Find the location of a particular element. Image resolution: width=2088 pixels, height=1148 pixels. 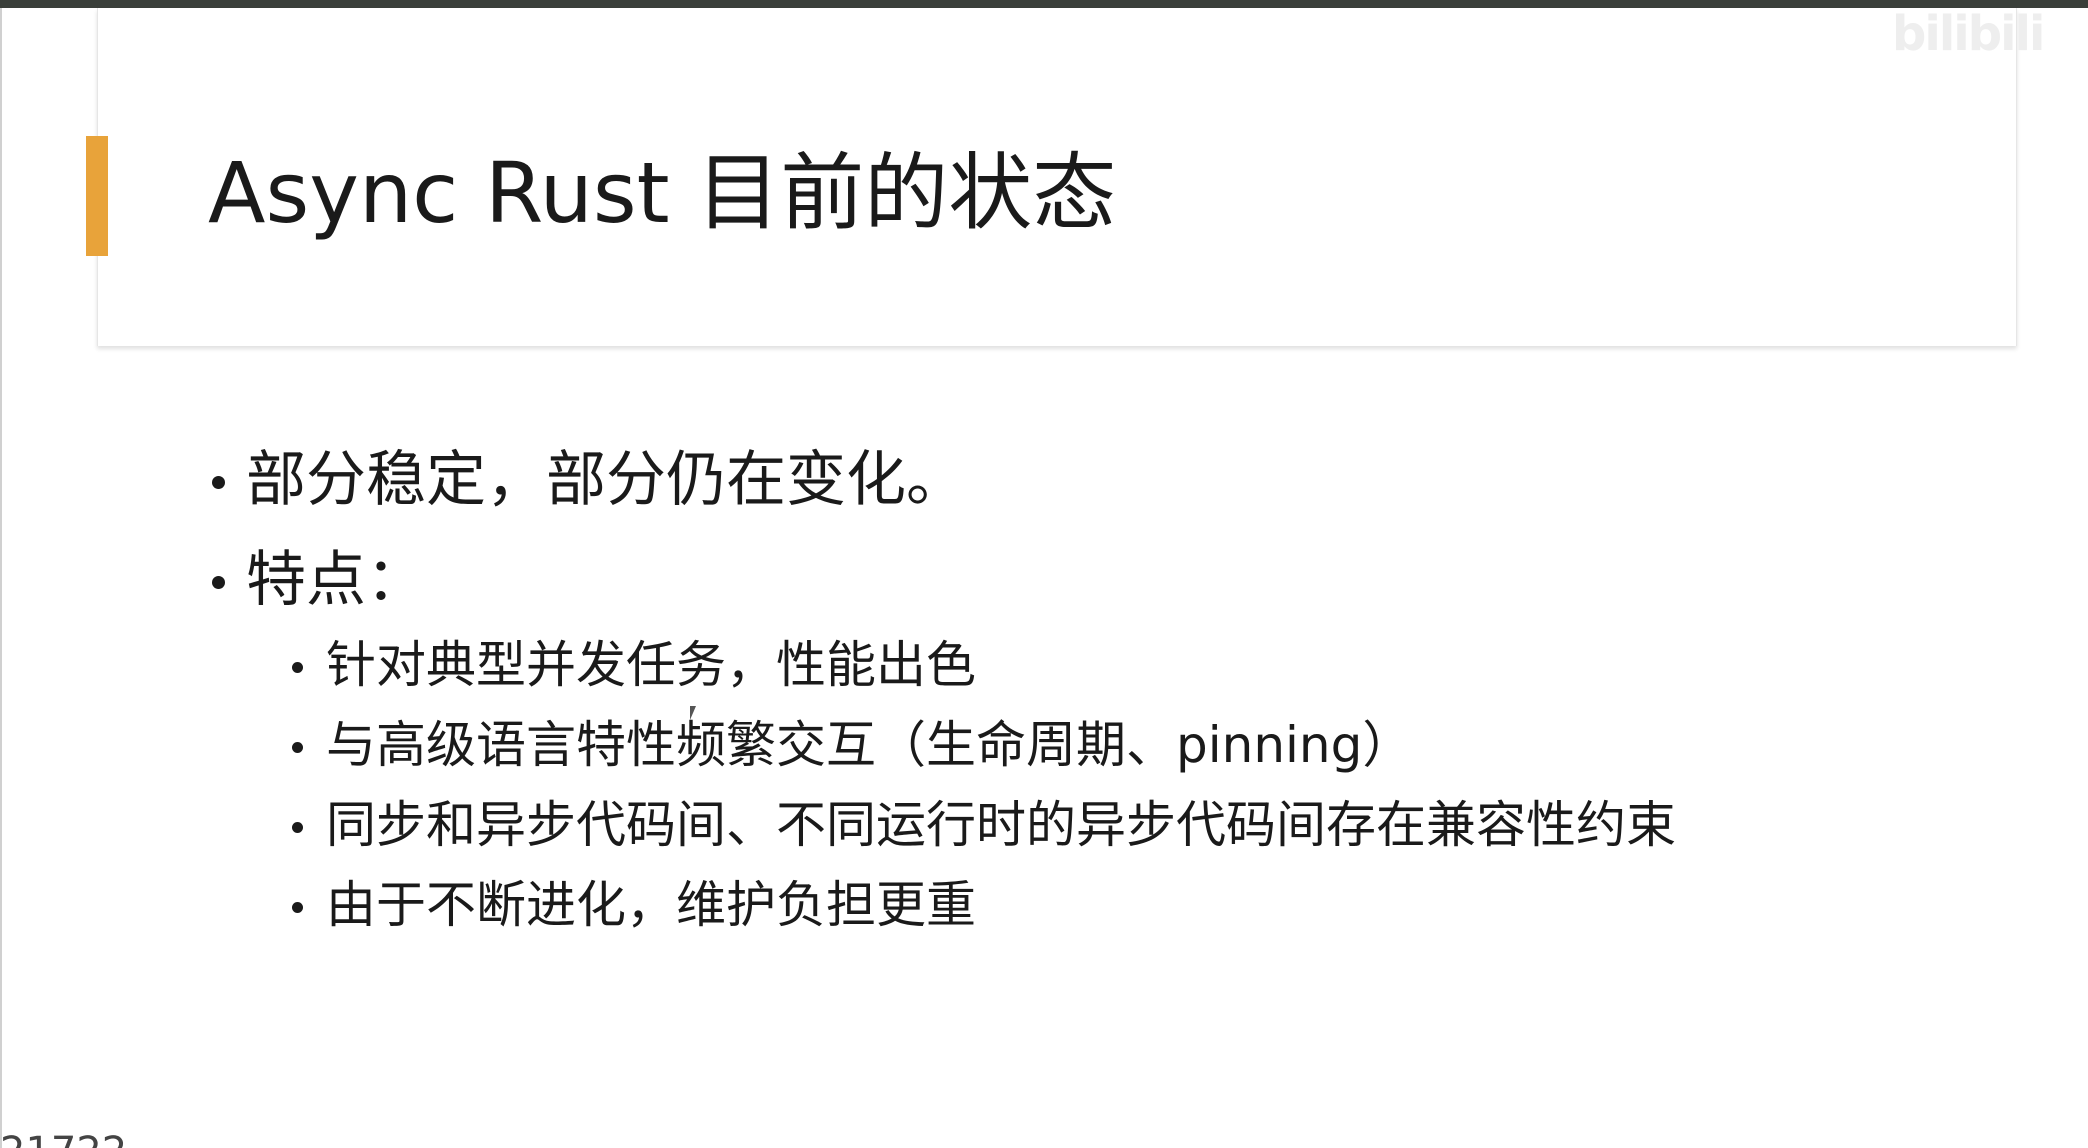

bullet-text: 特点： is located at coordinates (336, 580).